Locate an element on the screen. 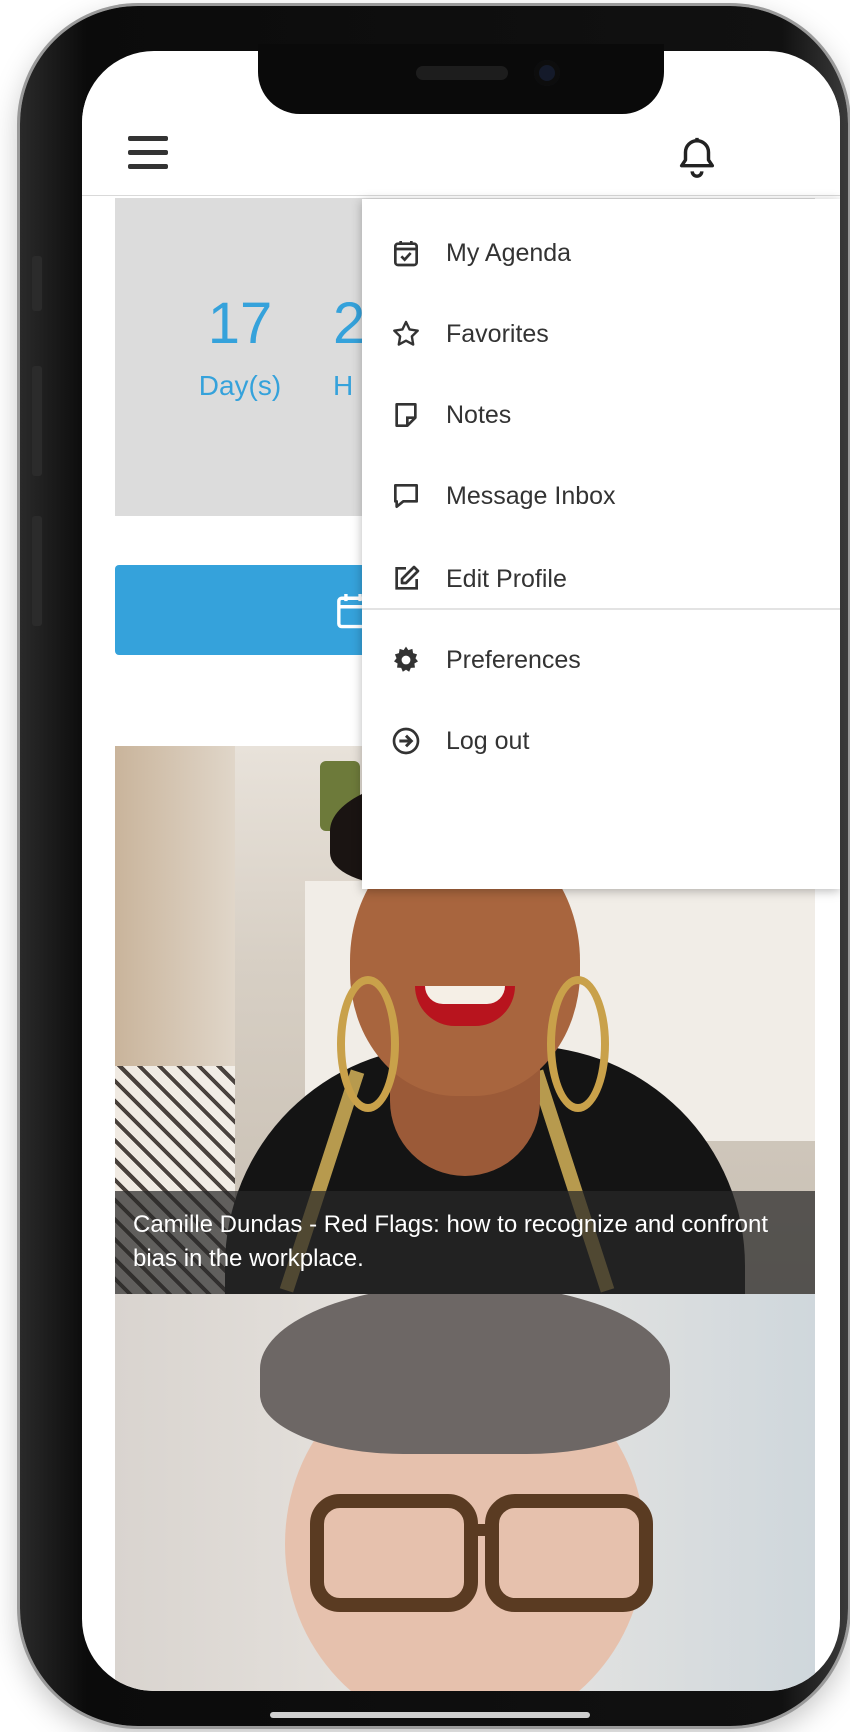 Image resolution: width=850 pixels, height=1732 pixels. logout-icon is located at coordinates (406, 741).